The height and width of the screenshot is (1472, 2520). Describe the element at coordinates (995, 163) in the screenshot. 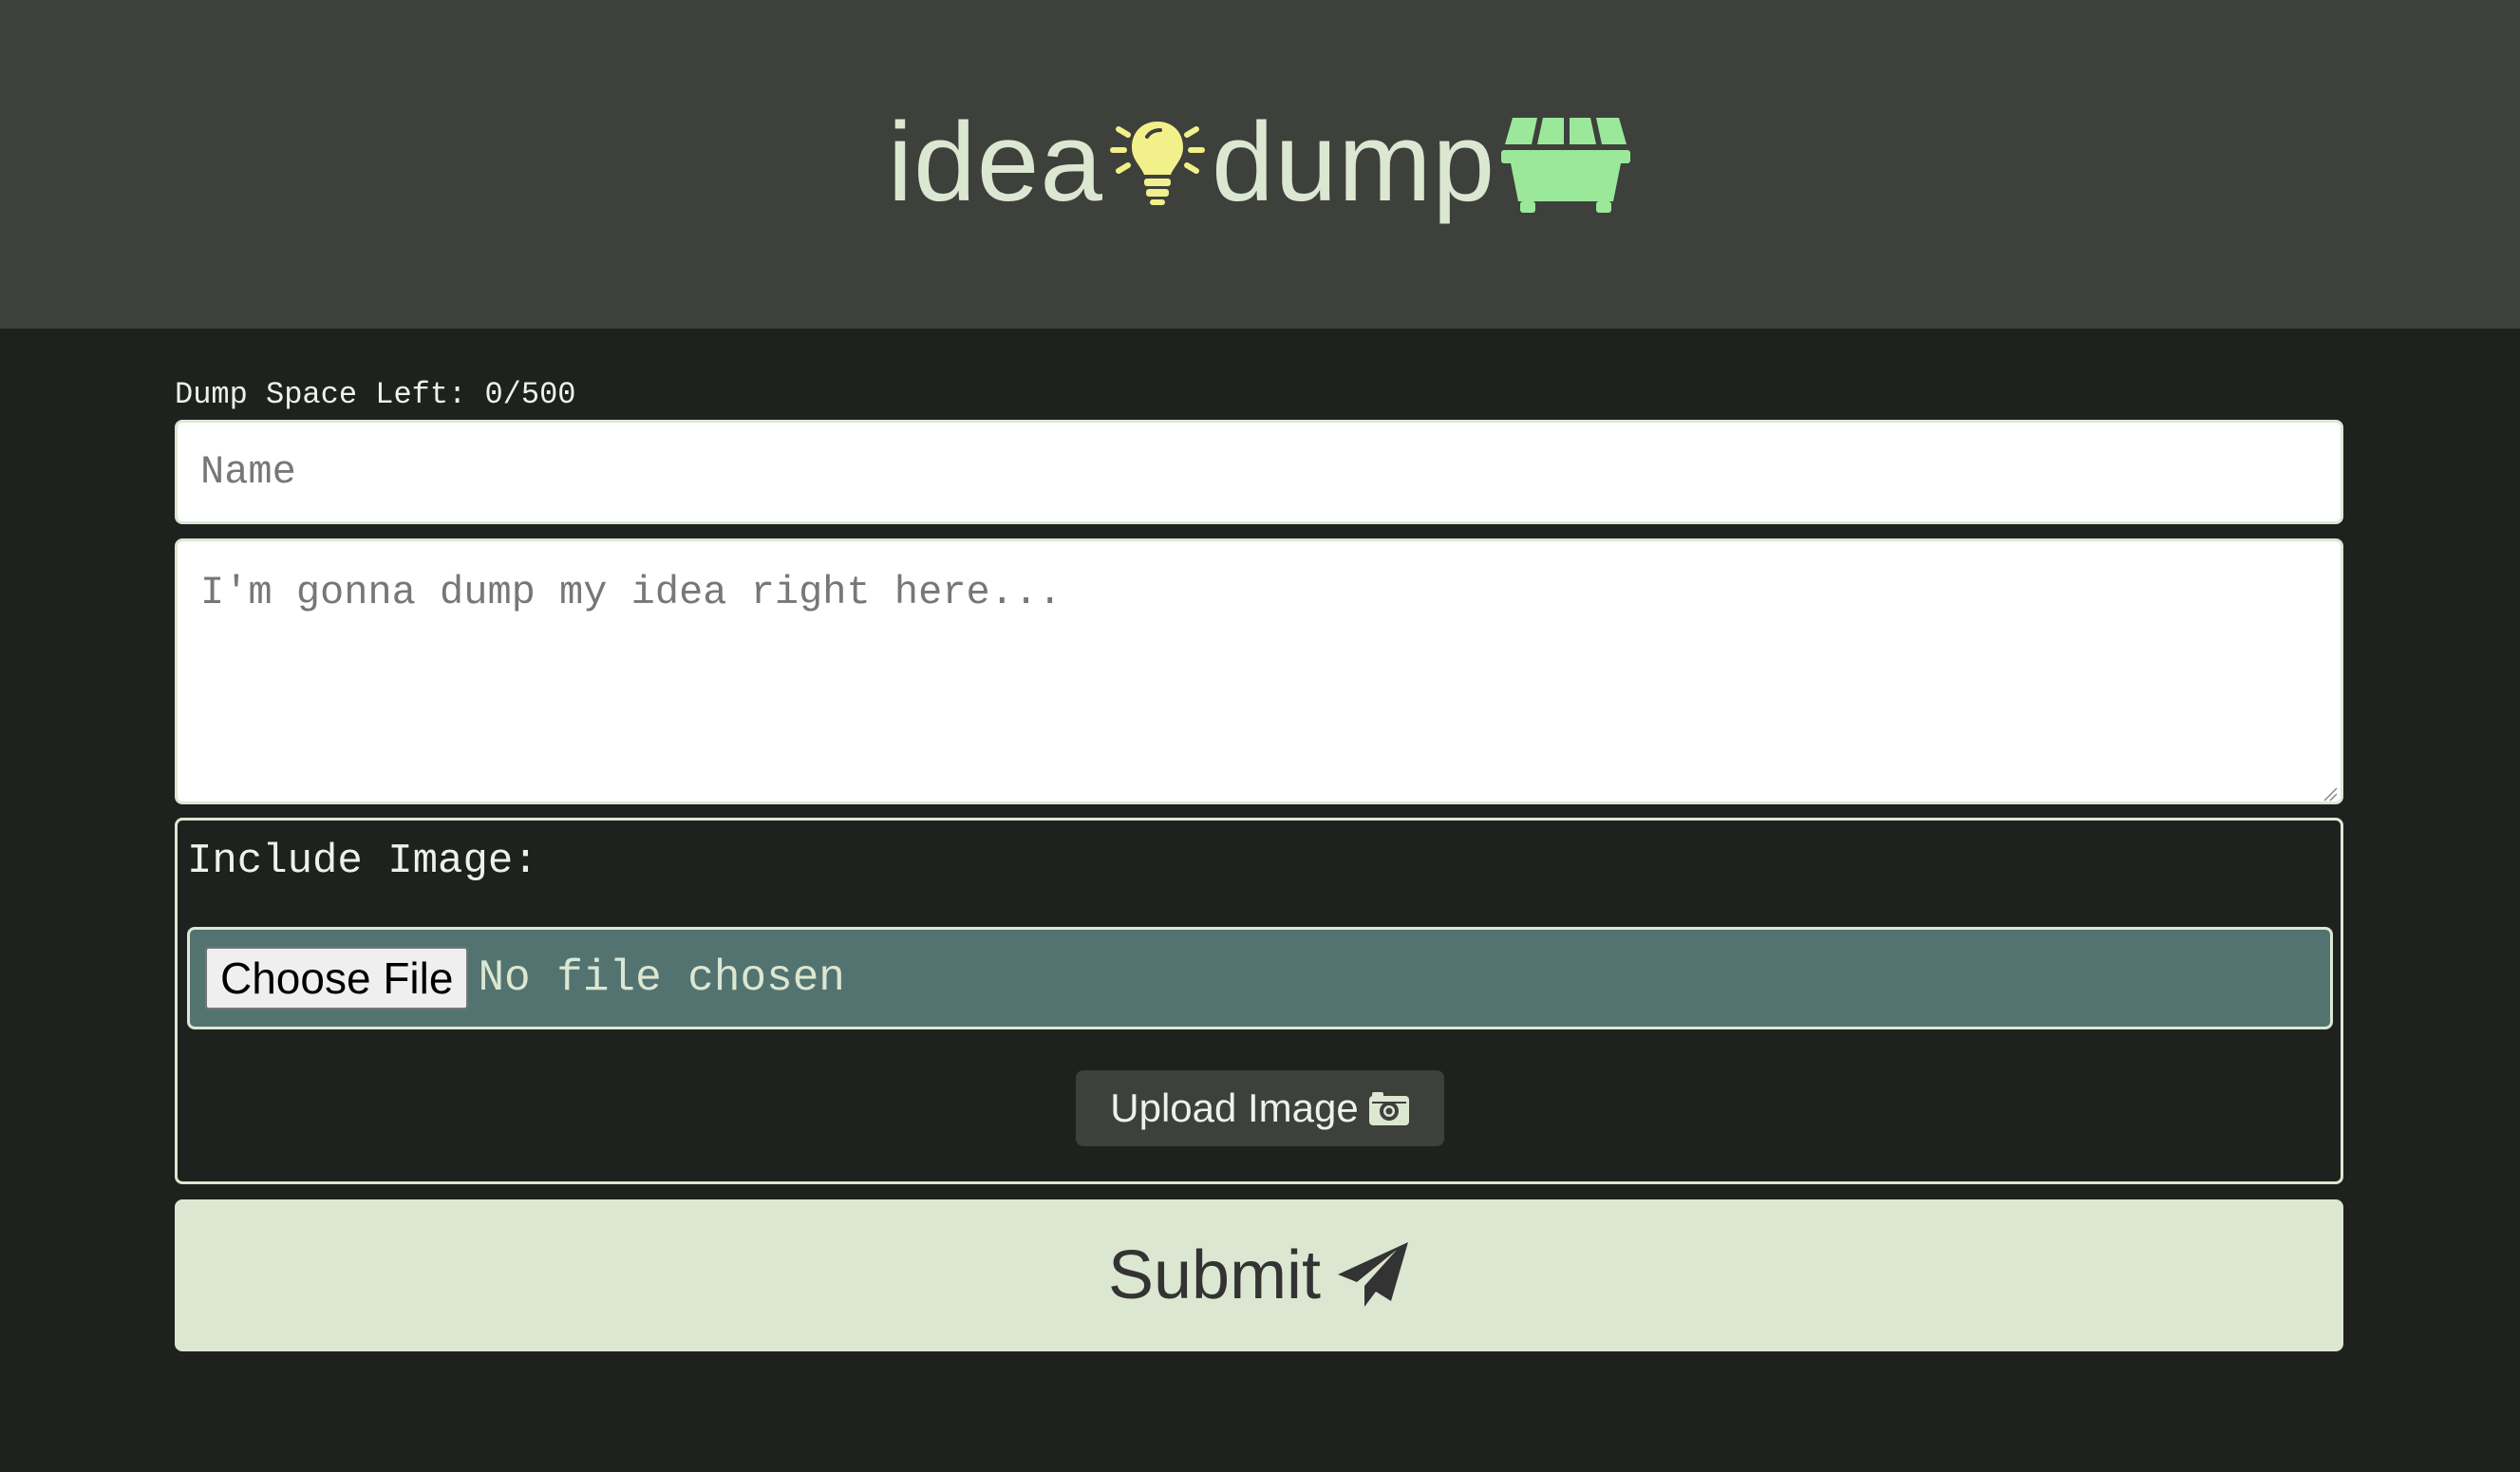

I see `logo-word-idea: idea` at that location.